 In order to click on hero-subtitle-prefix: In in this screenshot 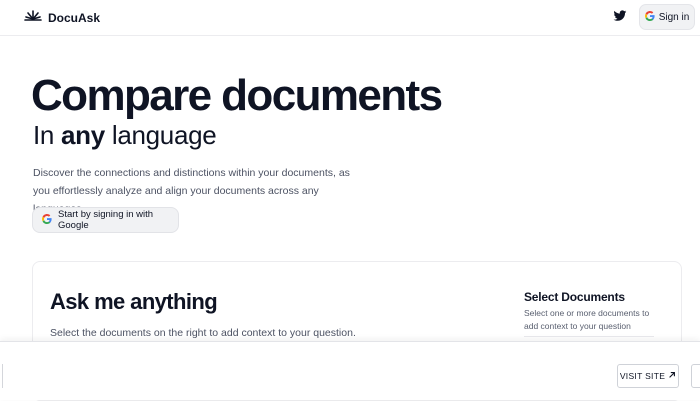, I will do `click(47, 135)`.